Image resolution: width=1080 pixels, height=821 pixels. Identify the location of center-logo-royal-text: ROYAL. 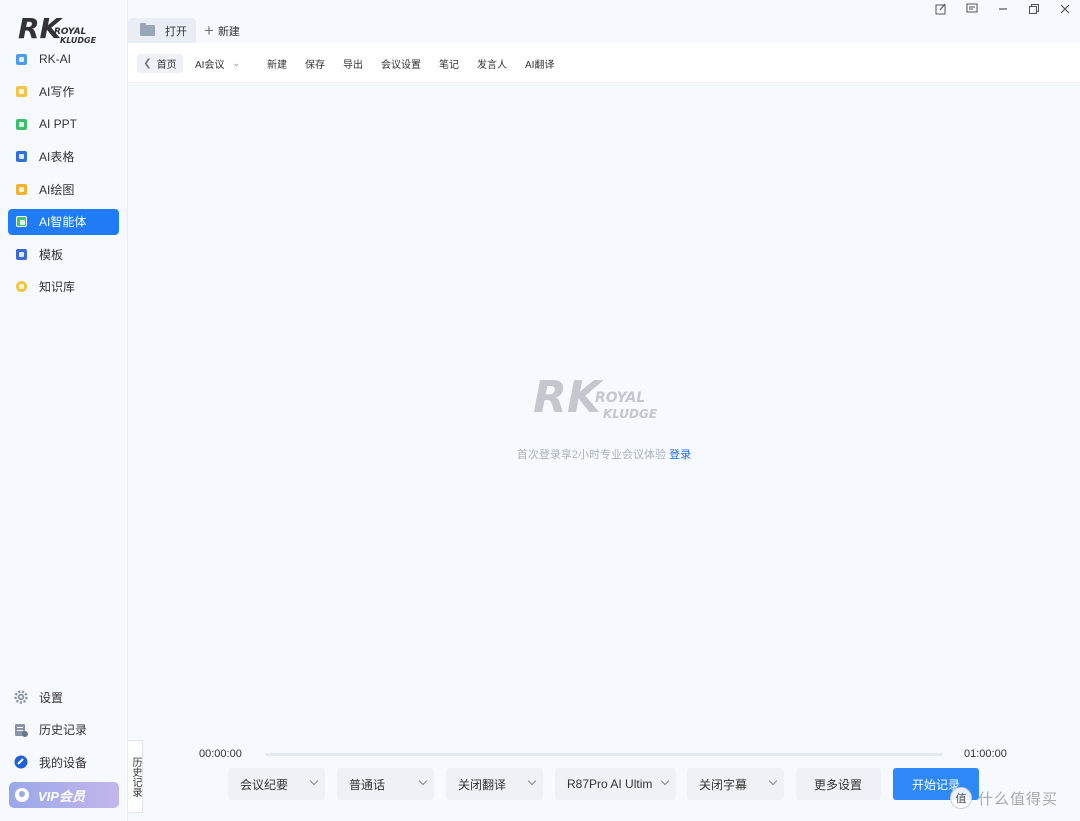
(620, 398).